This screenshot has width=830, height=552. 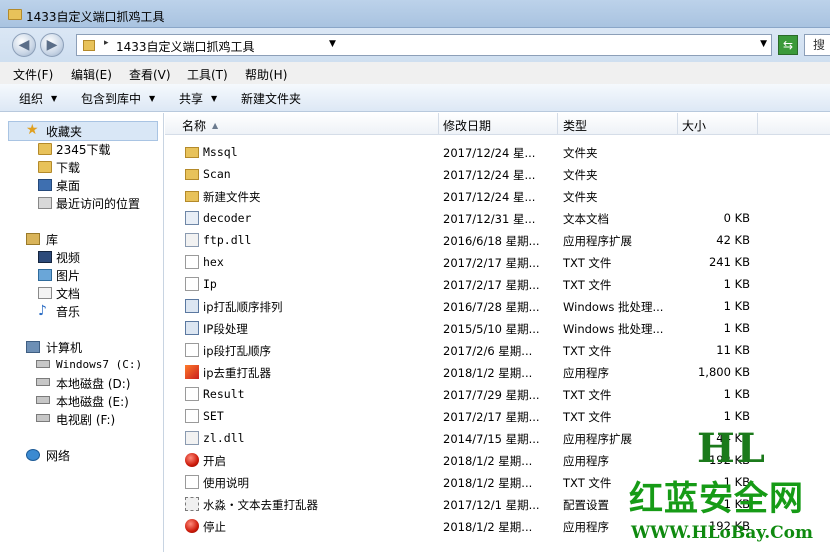 I want to click on column-type: 类型, so click(x=575, y=125).